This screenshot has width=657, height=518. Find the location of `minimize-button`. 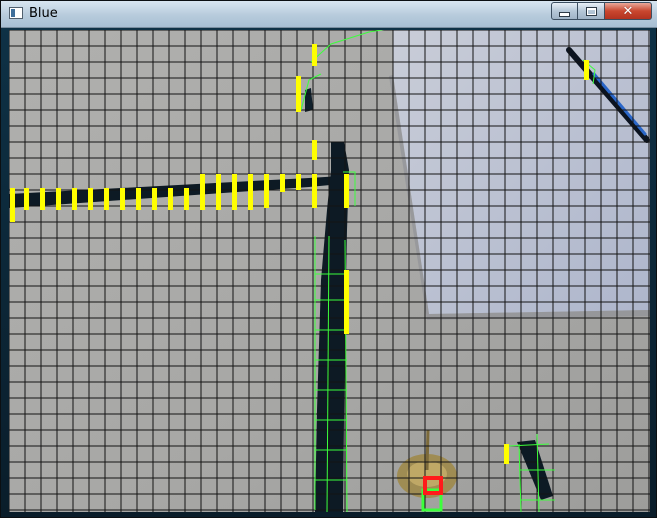

minimize-button is located at coordinates (564, 11).